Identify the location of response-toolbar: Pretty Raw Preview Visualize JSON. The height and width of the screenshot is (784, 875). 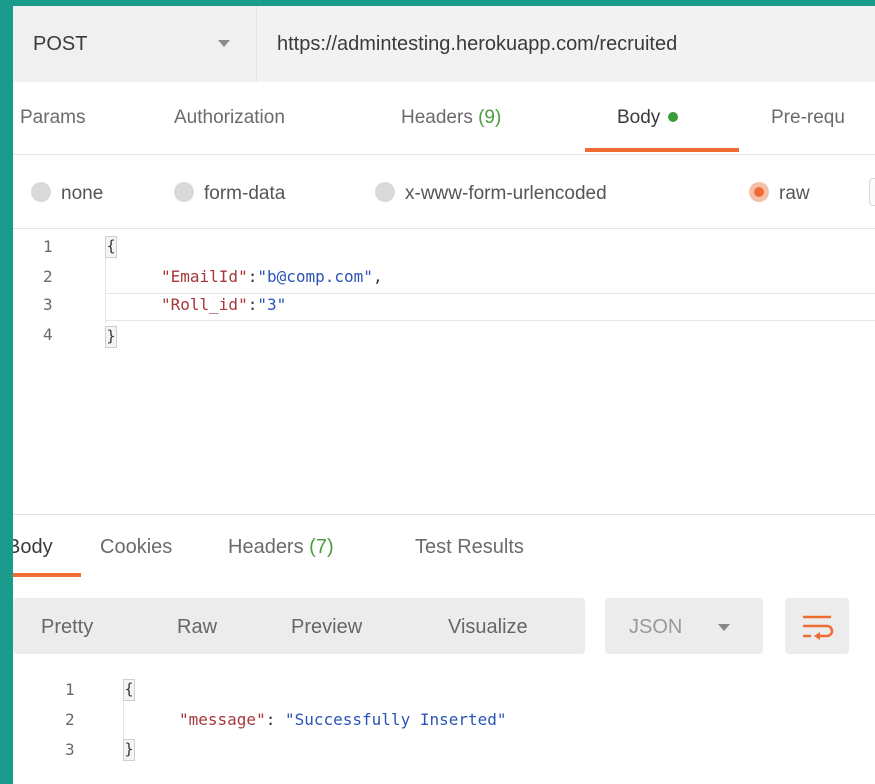
(444, 627).